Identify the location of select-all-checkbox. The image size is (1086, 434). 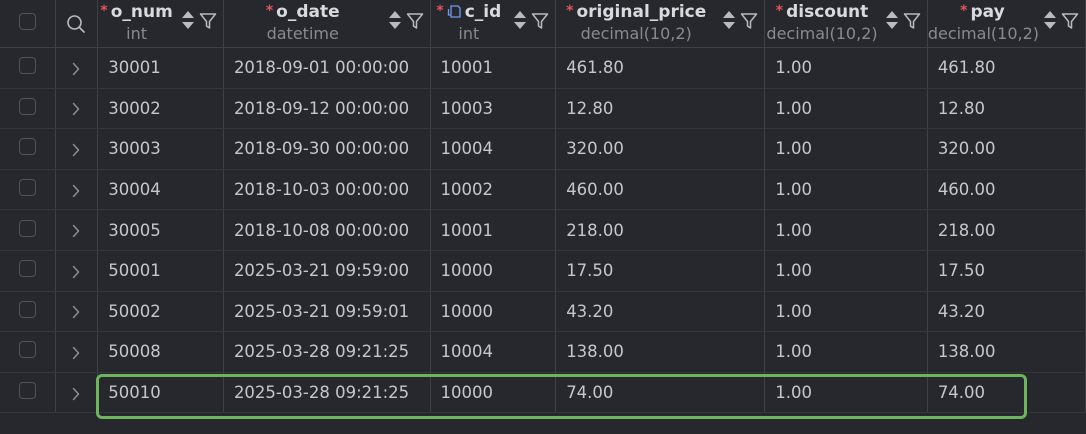
(27, 21).